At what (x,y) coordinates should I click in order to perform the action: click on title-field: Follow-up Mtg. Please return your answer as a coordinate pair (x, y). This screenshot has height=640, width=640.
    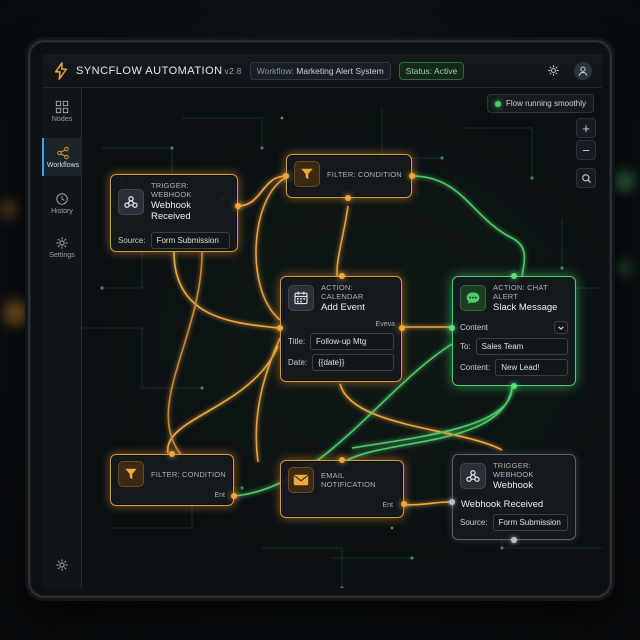
    Looking at the image, I should click on (352, 341).